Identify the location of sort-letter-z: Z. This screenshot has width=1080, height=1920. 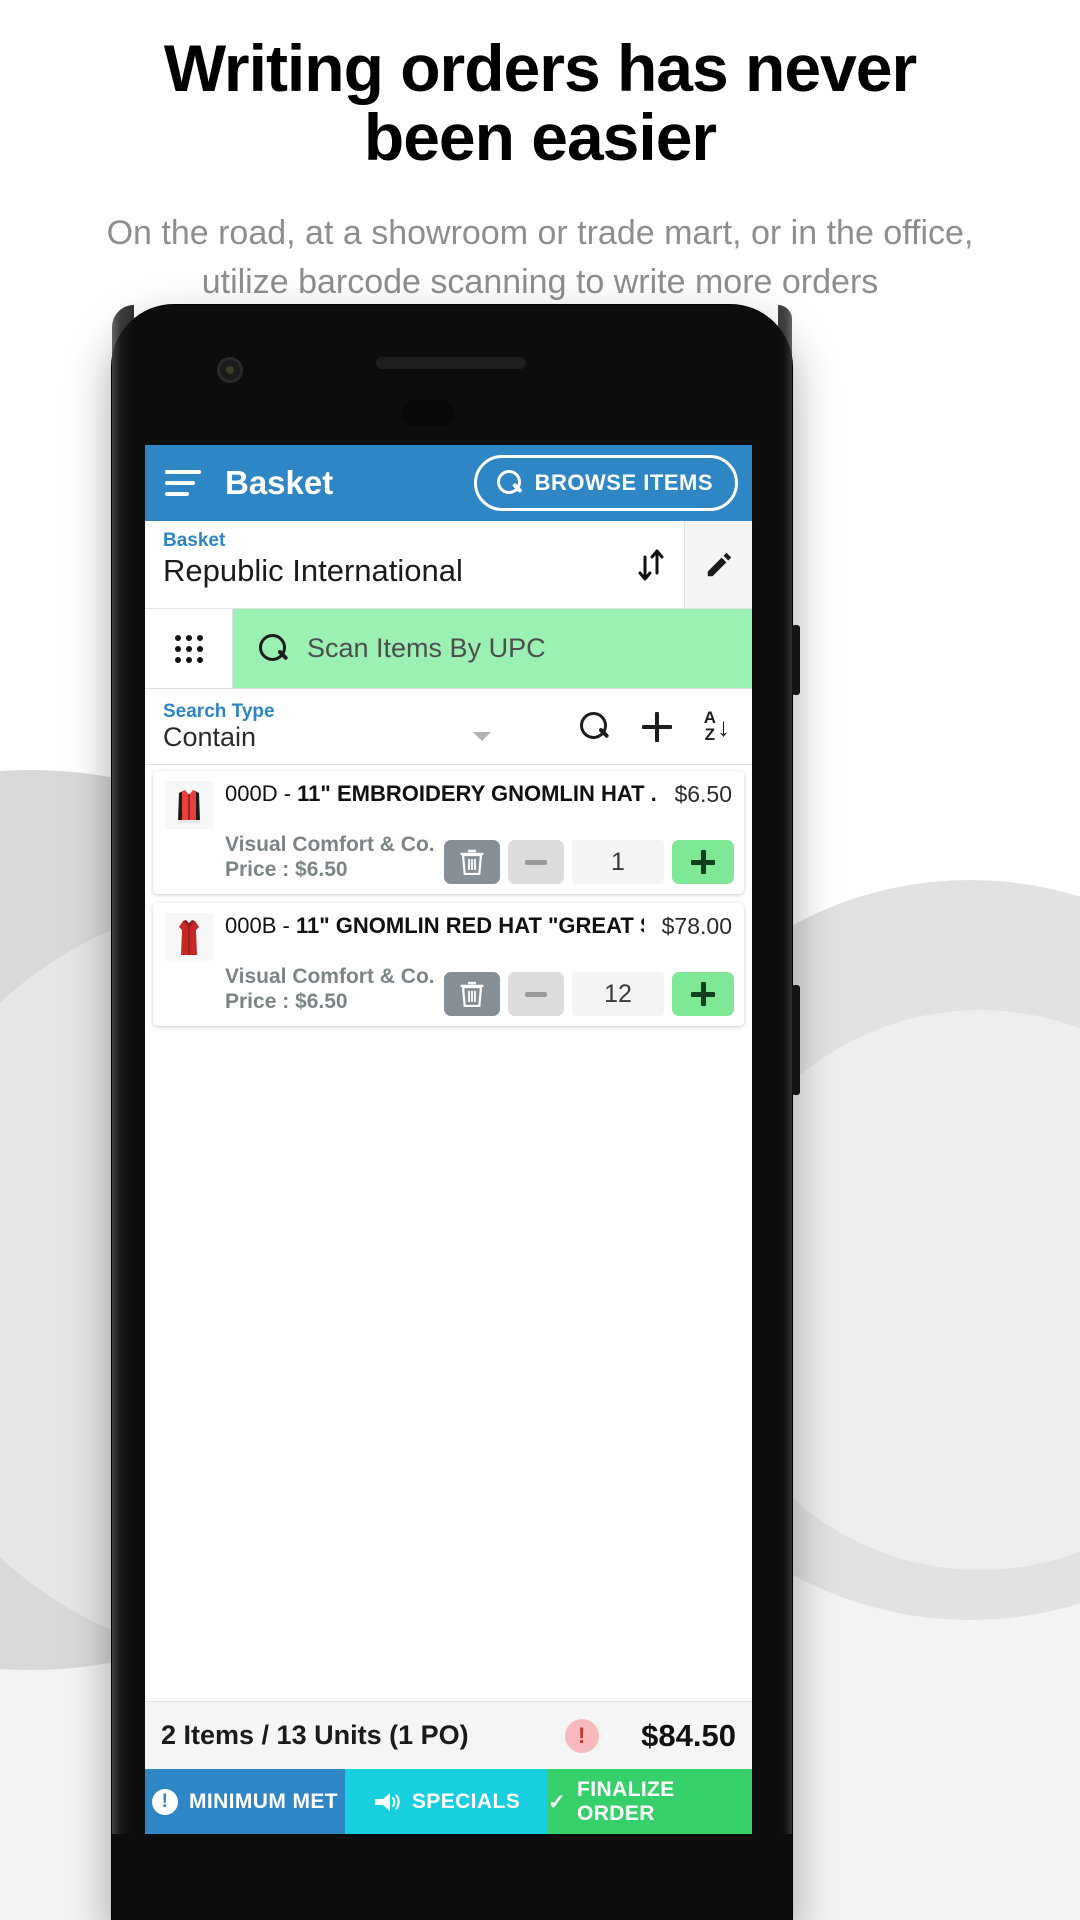
(710, 734).